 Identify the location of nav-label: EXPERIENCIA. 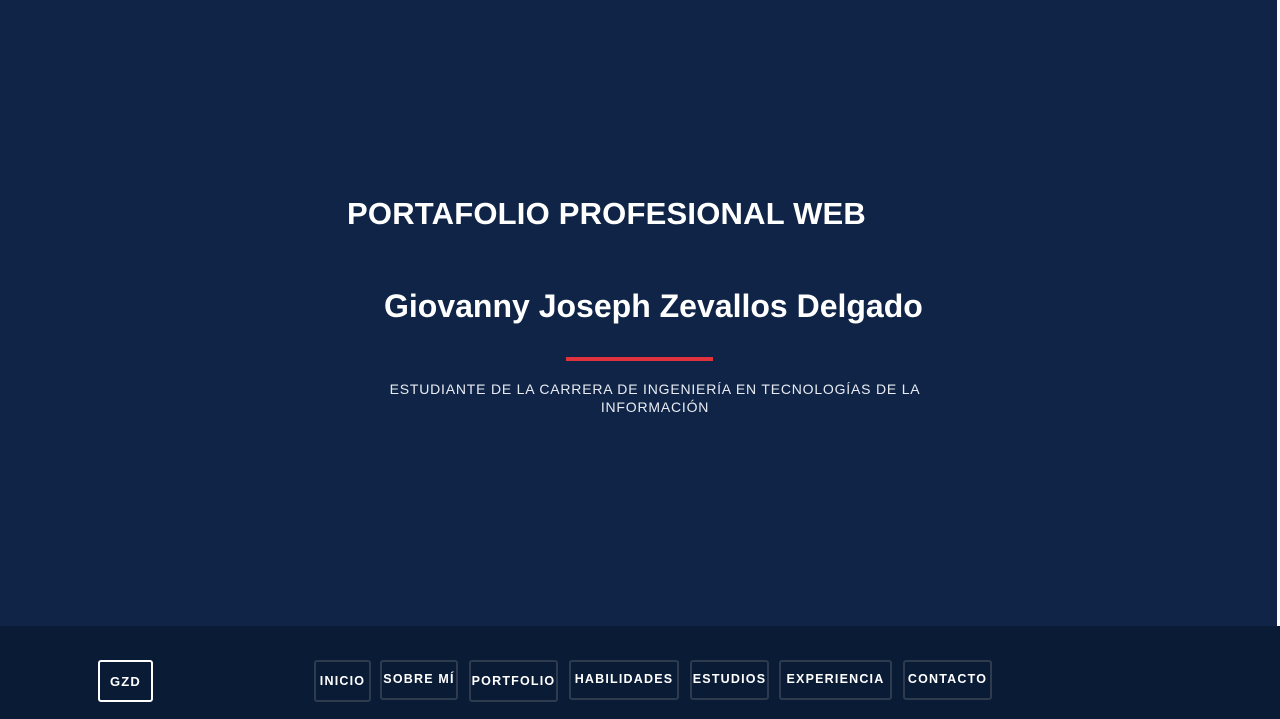
(835, 679).